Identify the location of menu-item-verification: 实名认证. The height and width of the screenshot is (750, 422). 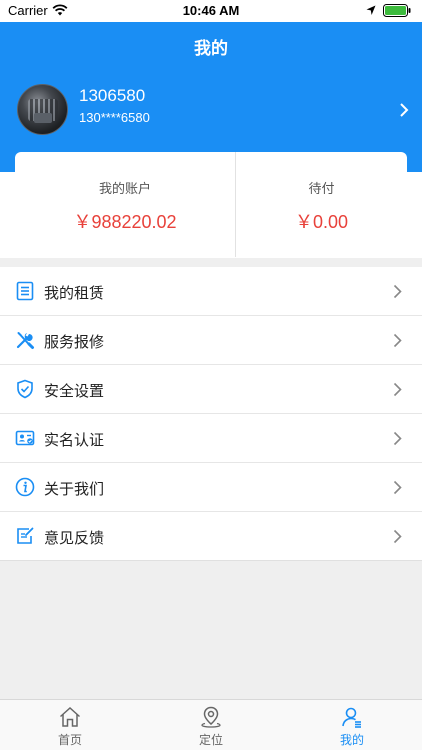
(211, 438).